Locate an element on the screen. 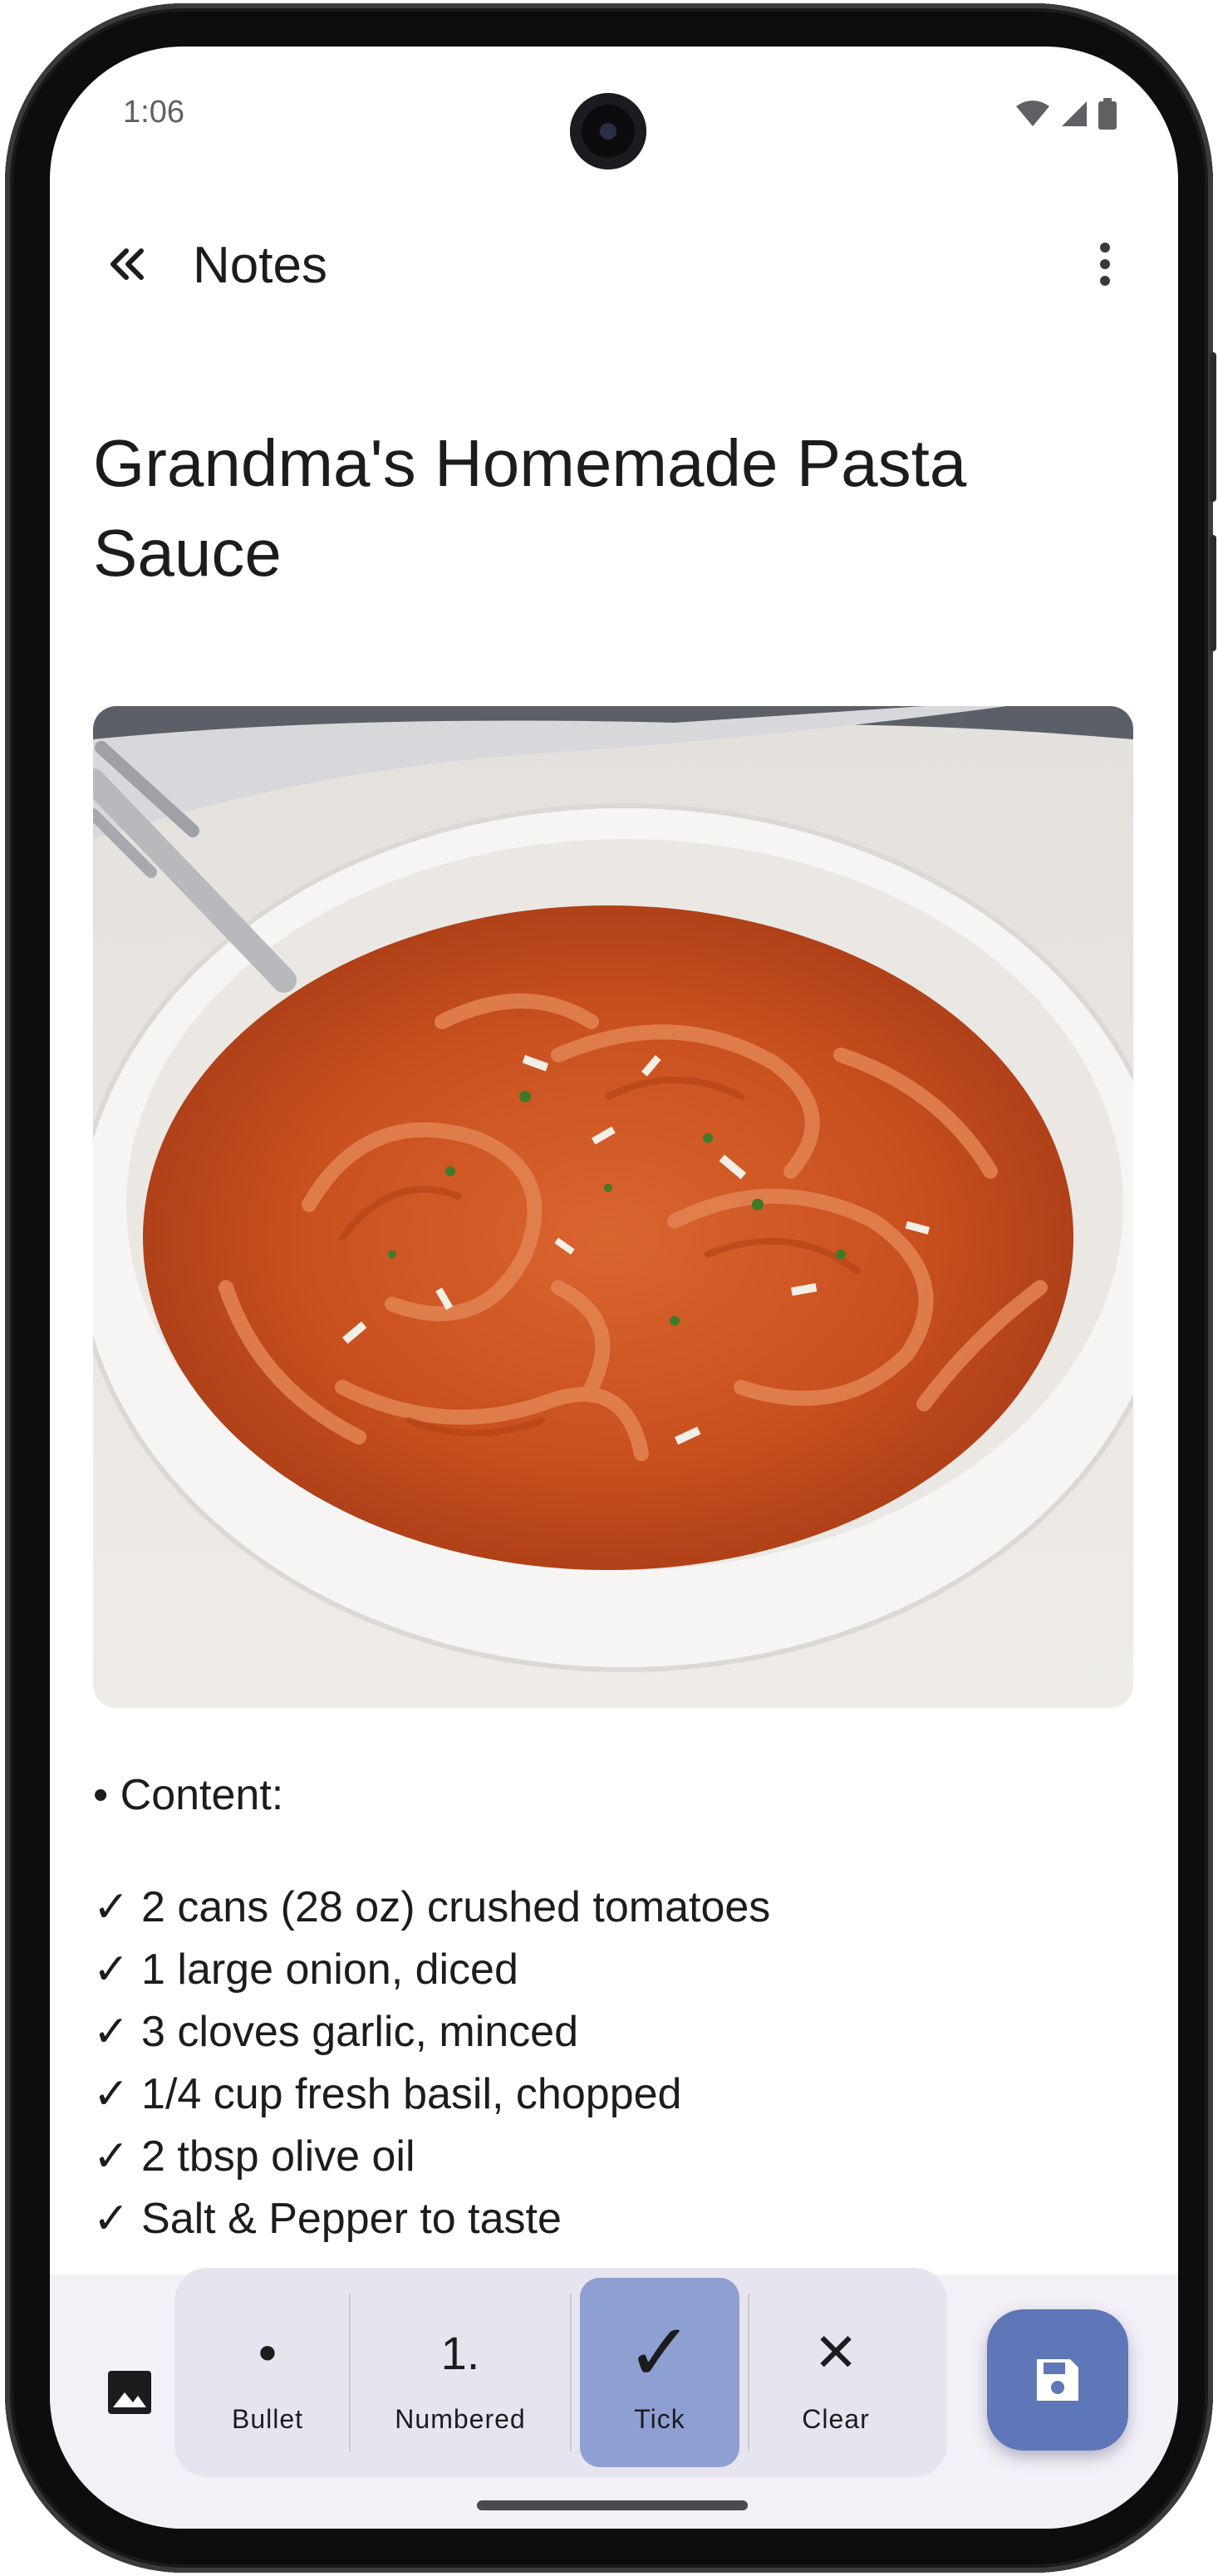 Image resolution: width=1218 pixels, height=2576 pixels. numbered-icon: 1. is located at coordinates (460, 2352).